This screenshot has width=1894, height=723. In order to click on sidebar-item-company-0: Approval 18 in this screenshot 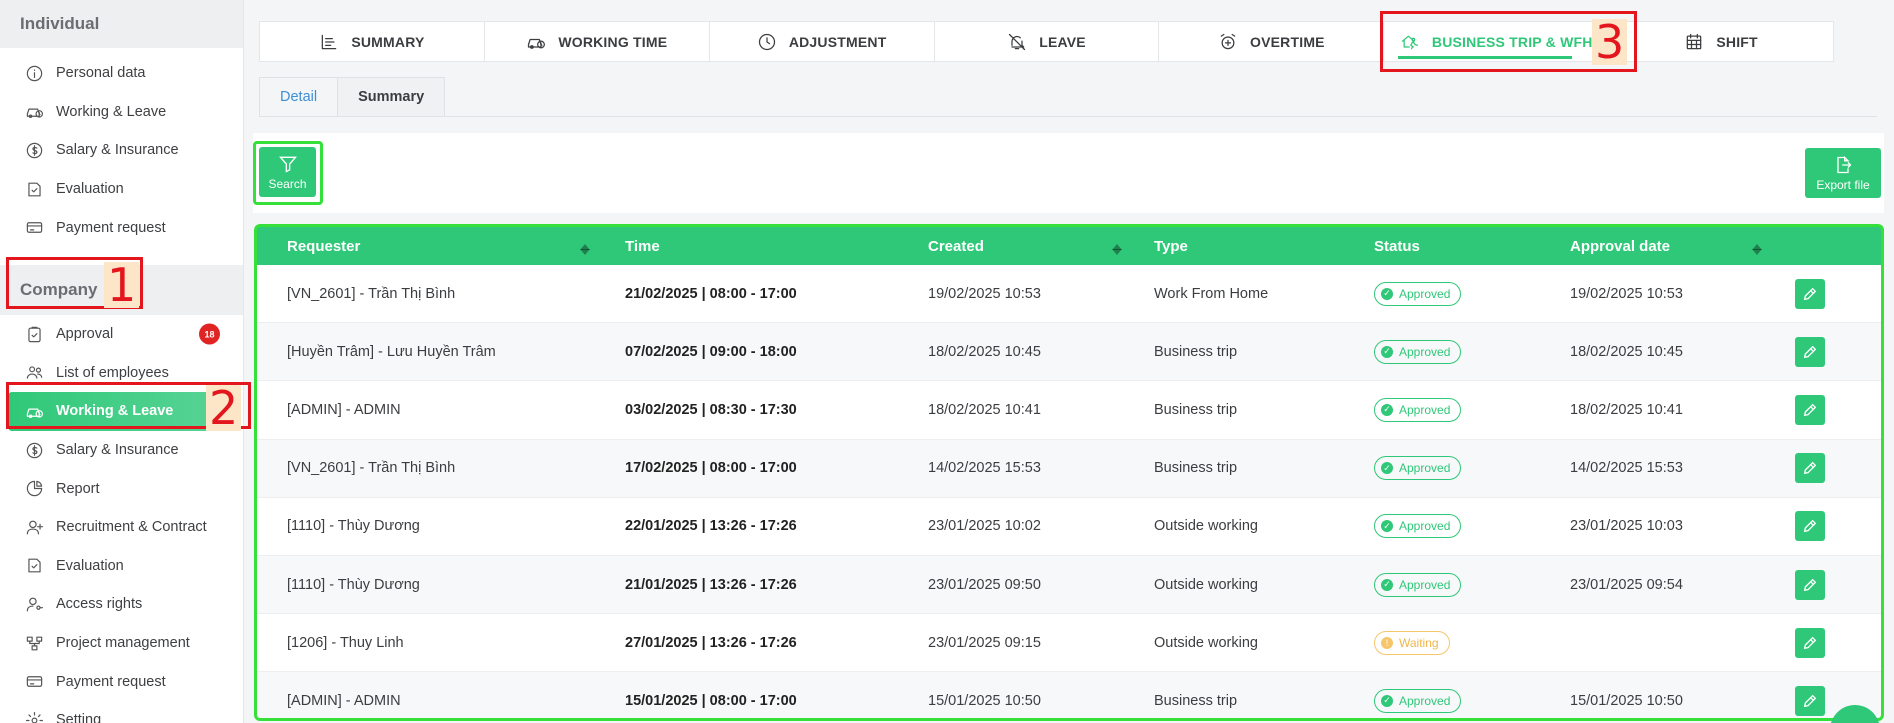, I will do `click(121, 334)`.